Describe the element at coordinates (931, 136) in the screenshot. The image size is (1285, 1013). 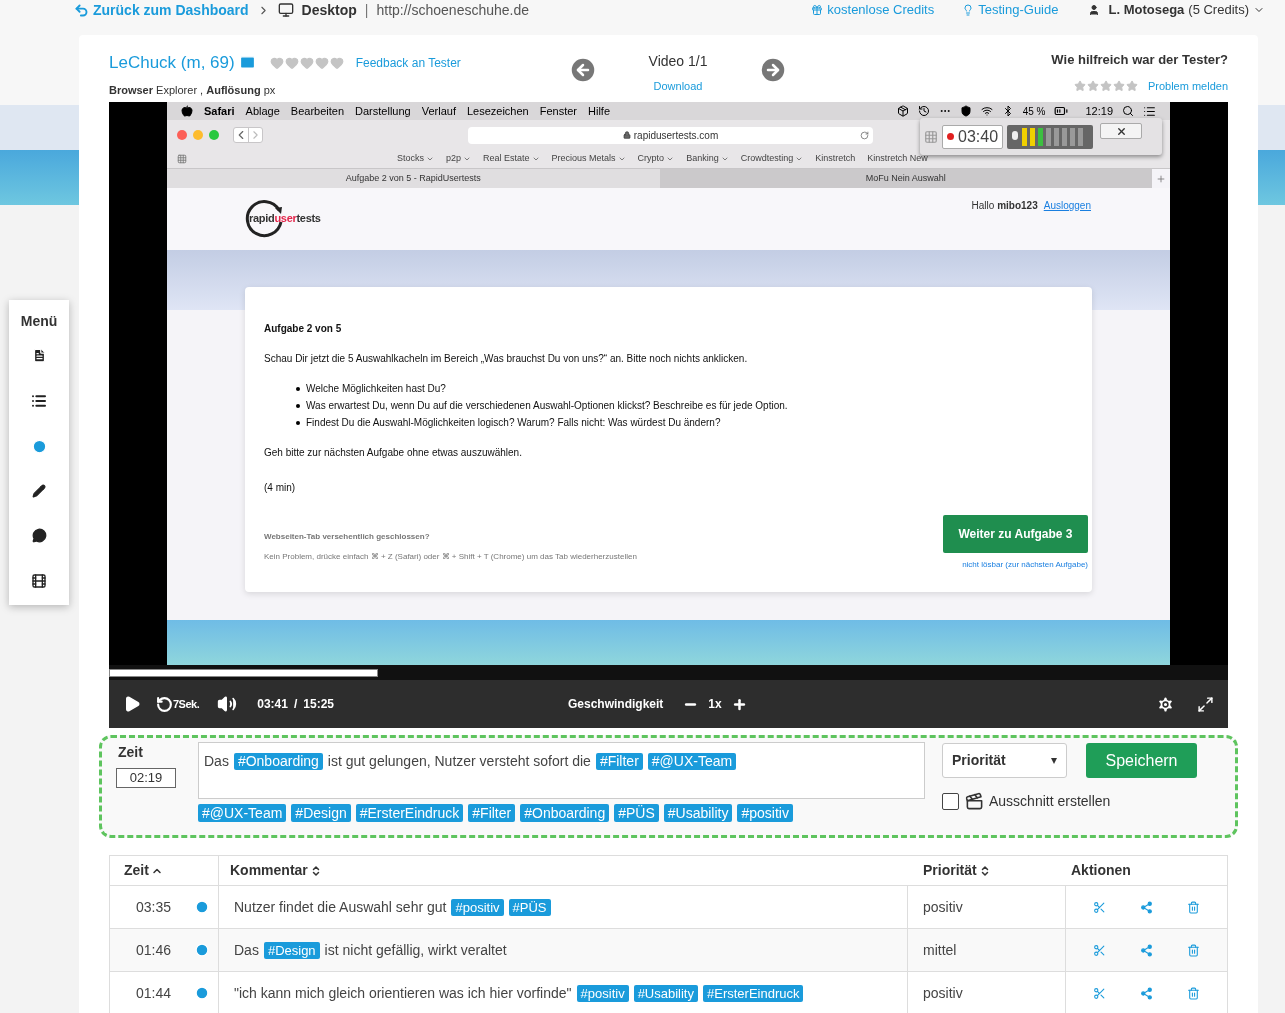
I see `drag-handle-icon` at that location.